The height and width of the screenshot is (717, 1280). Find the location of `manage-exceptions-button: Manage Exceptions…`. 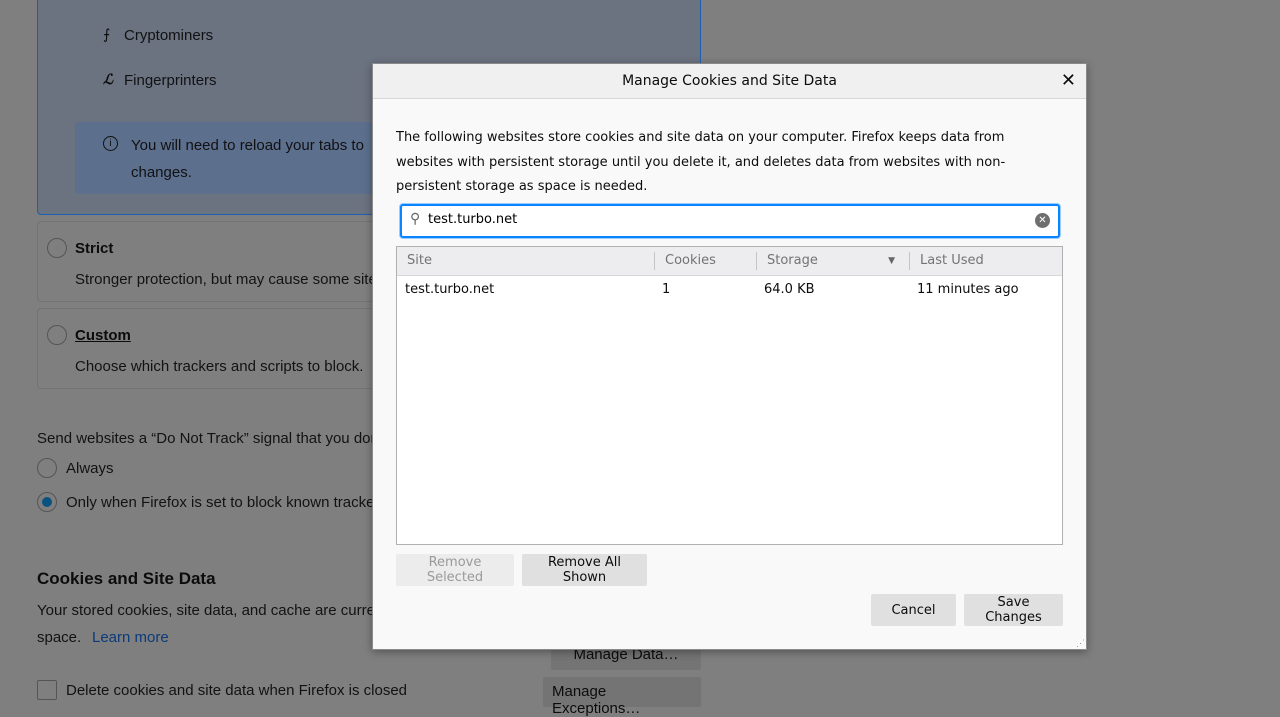

manage-exceptions-button: Manage Exceptions… is located at coordinates (622, 697).